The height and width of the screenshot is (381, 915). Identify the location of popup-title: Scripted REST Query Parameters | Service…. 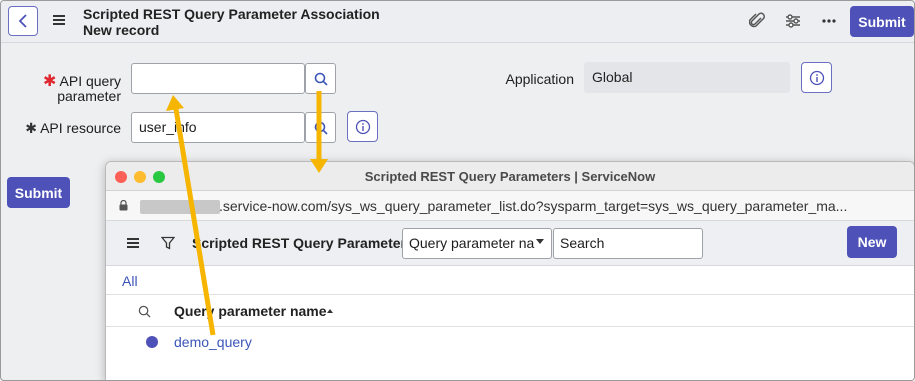
(510, 176).